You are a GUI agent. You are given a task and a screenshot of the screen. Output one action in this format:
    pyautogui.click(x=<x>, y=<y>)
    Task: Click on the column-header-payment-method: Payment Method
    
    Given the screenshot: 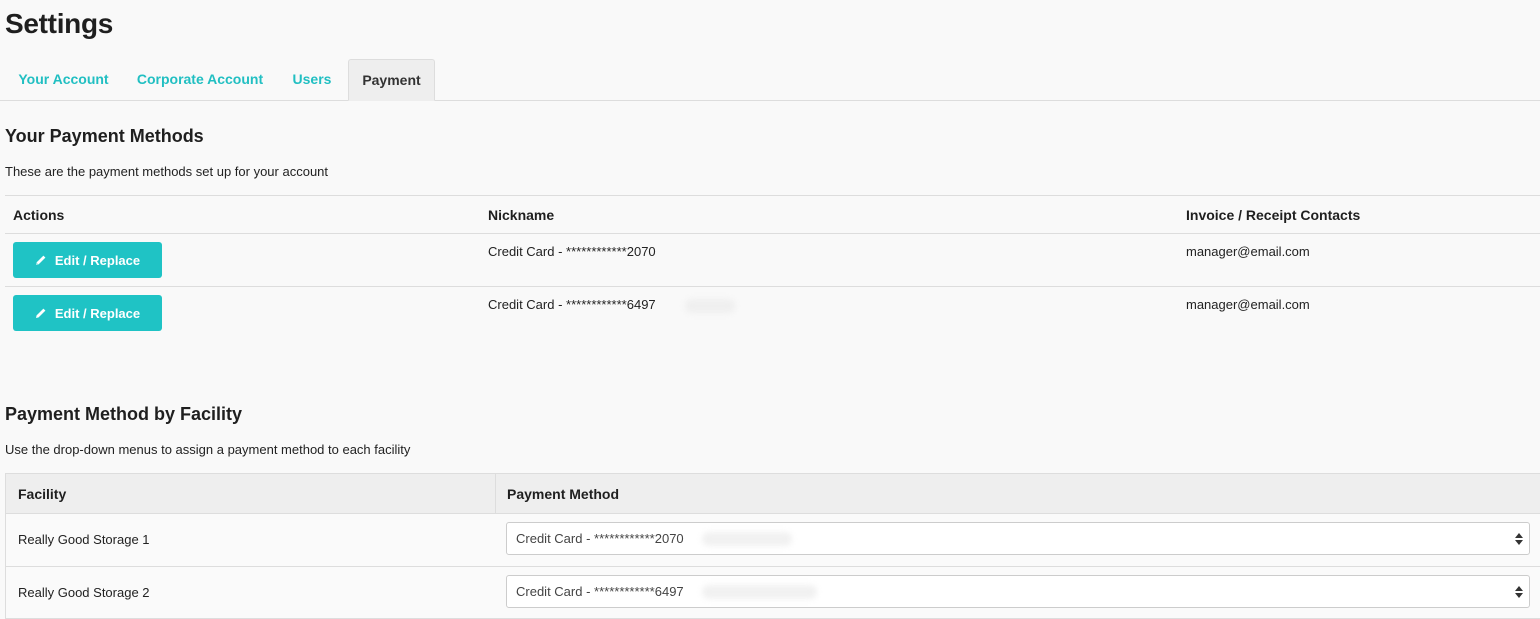 What is the action you would take?
    pyautogui.click(x=563, y=494)
    